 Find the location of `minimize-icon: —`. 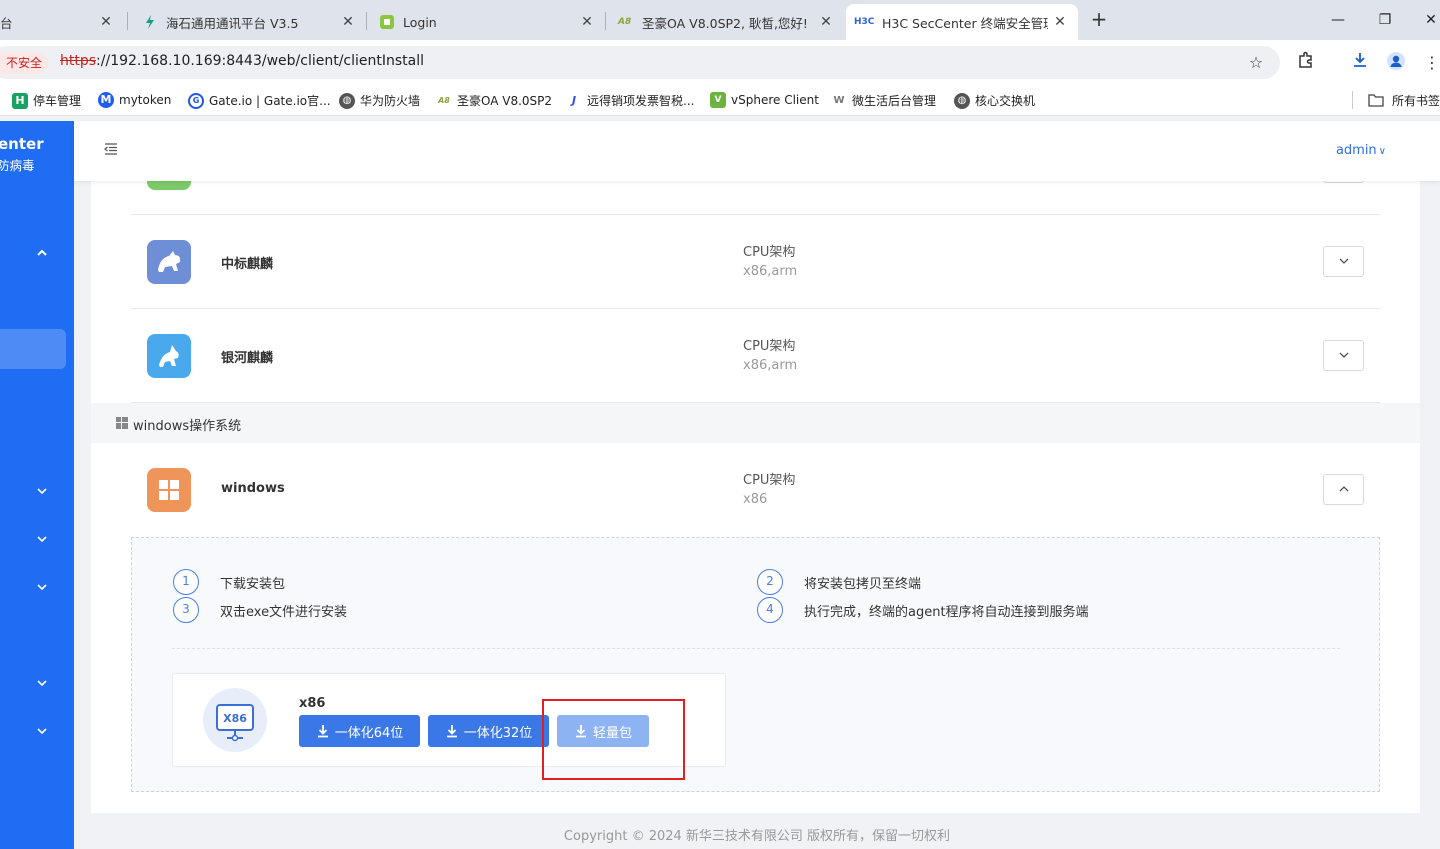

minimize-icon: — is located at coordinates (1338, 20).